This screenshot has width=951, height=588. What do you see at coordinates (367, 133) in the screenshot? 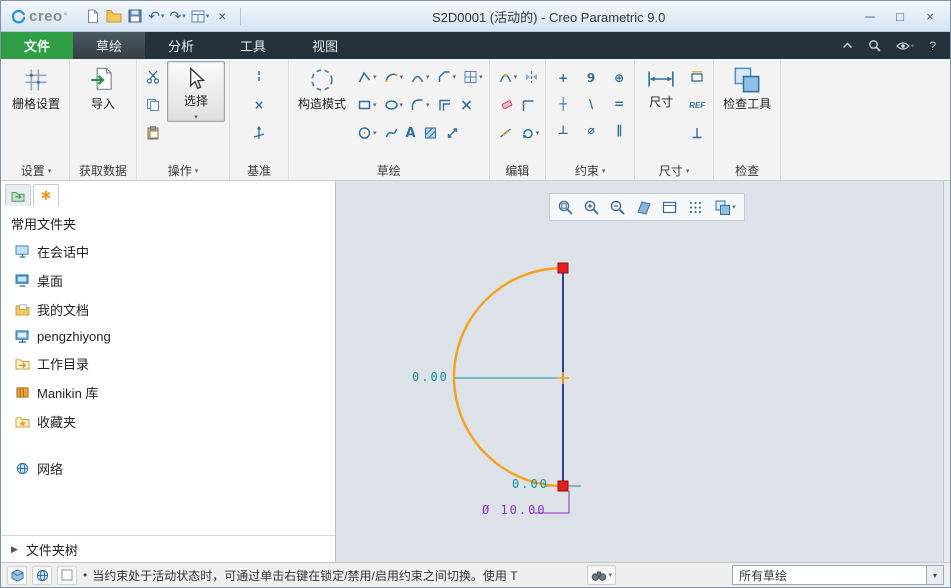
I see `circle-button: ▾` at bounding box center [367, 133].